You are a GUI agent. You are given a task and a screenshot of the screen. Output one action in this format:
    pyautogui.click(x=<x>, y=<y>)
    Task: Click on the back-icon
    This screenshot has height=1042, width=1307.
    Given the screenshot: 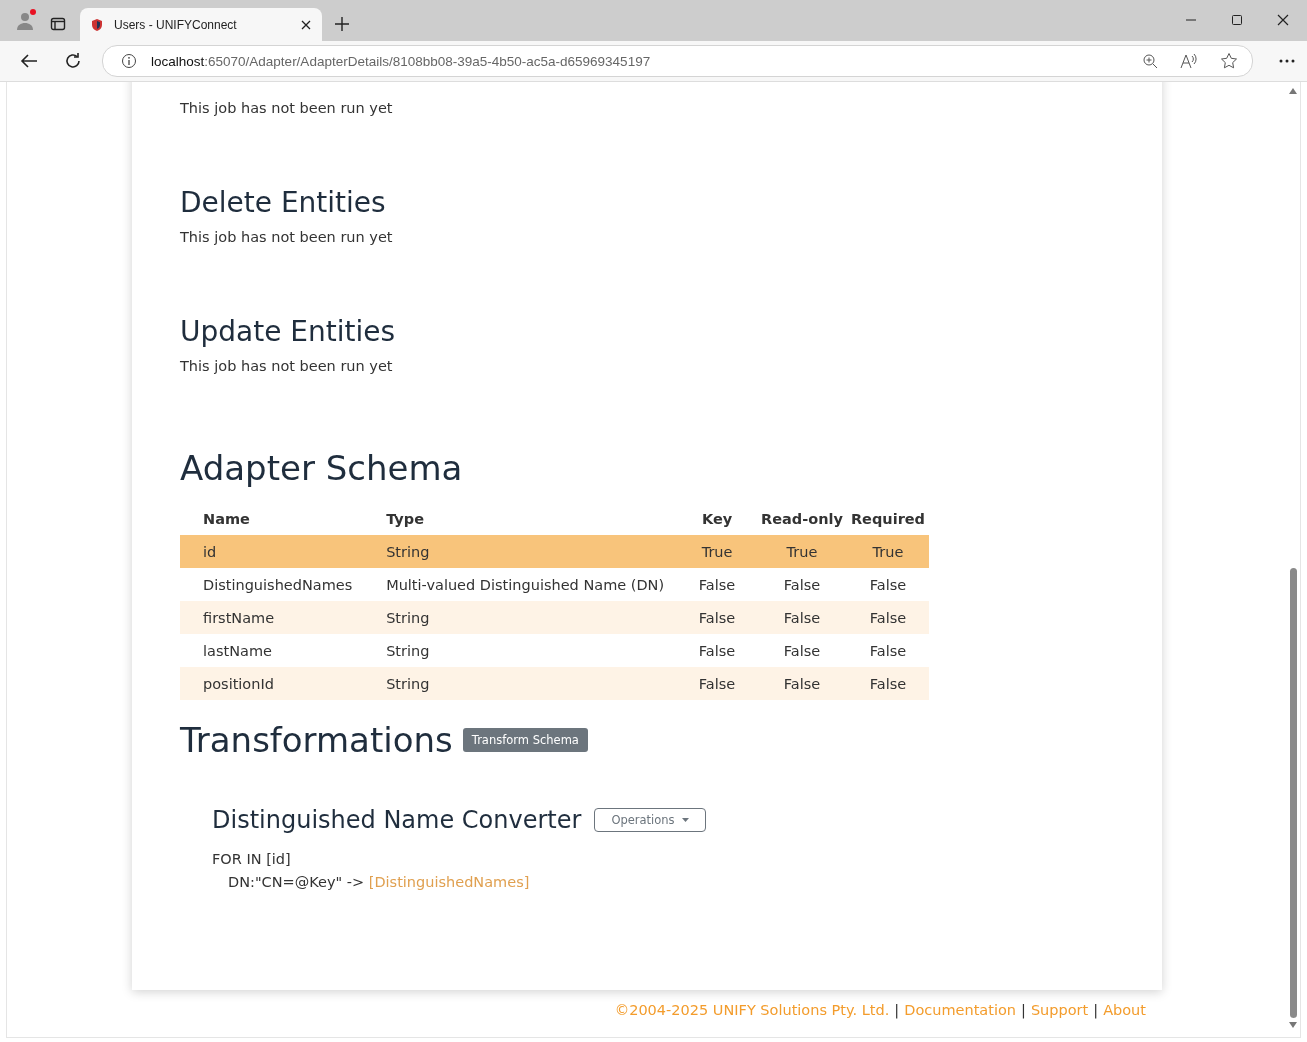 What is the action you would take?
    pyautogui.click(x=29, y=61)
    